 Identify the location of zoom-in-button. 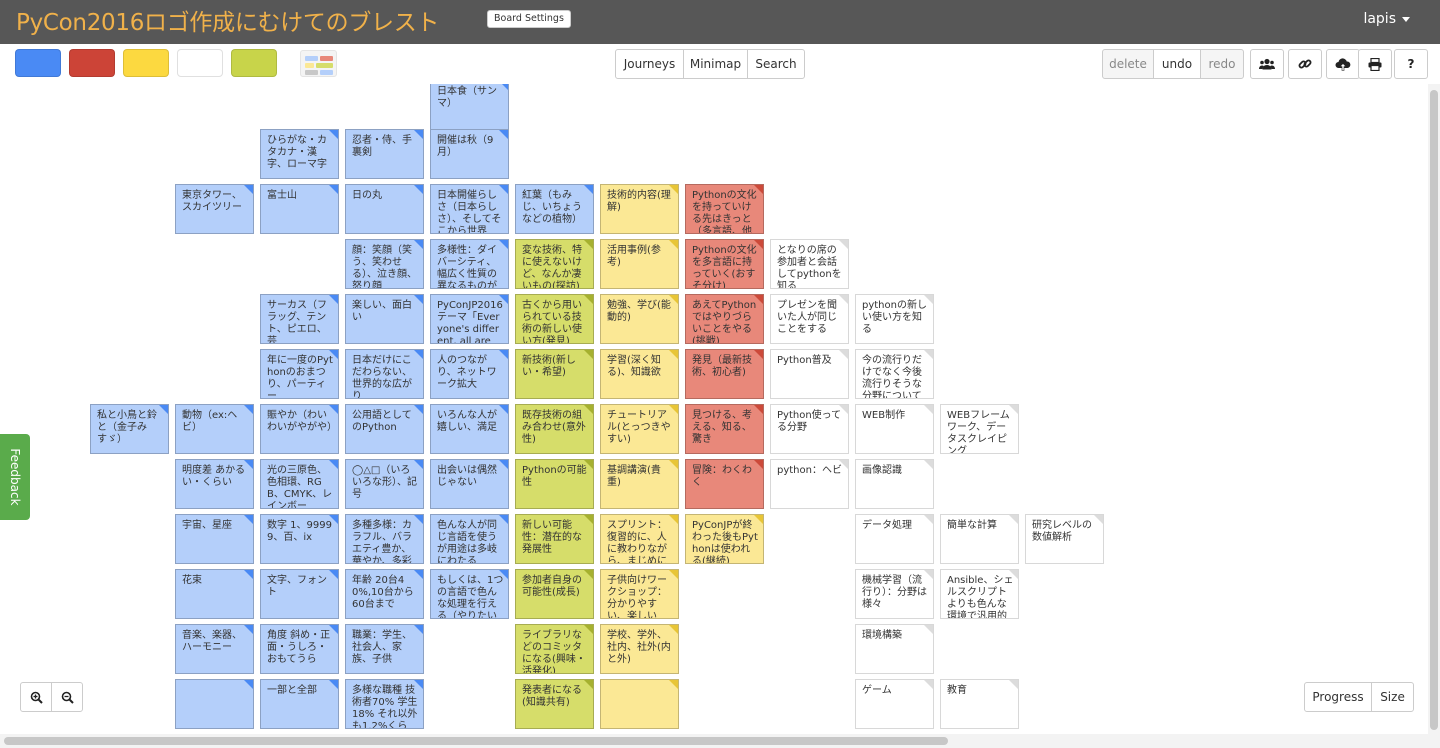
(36, 697).